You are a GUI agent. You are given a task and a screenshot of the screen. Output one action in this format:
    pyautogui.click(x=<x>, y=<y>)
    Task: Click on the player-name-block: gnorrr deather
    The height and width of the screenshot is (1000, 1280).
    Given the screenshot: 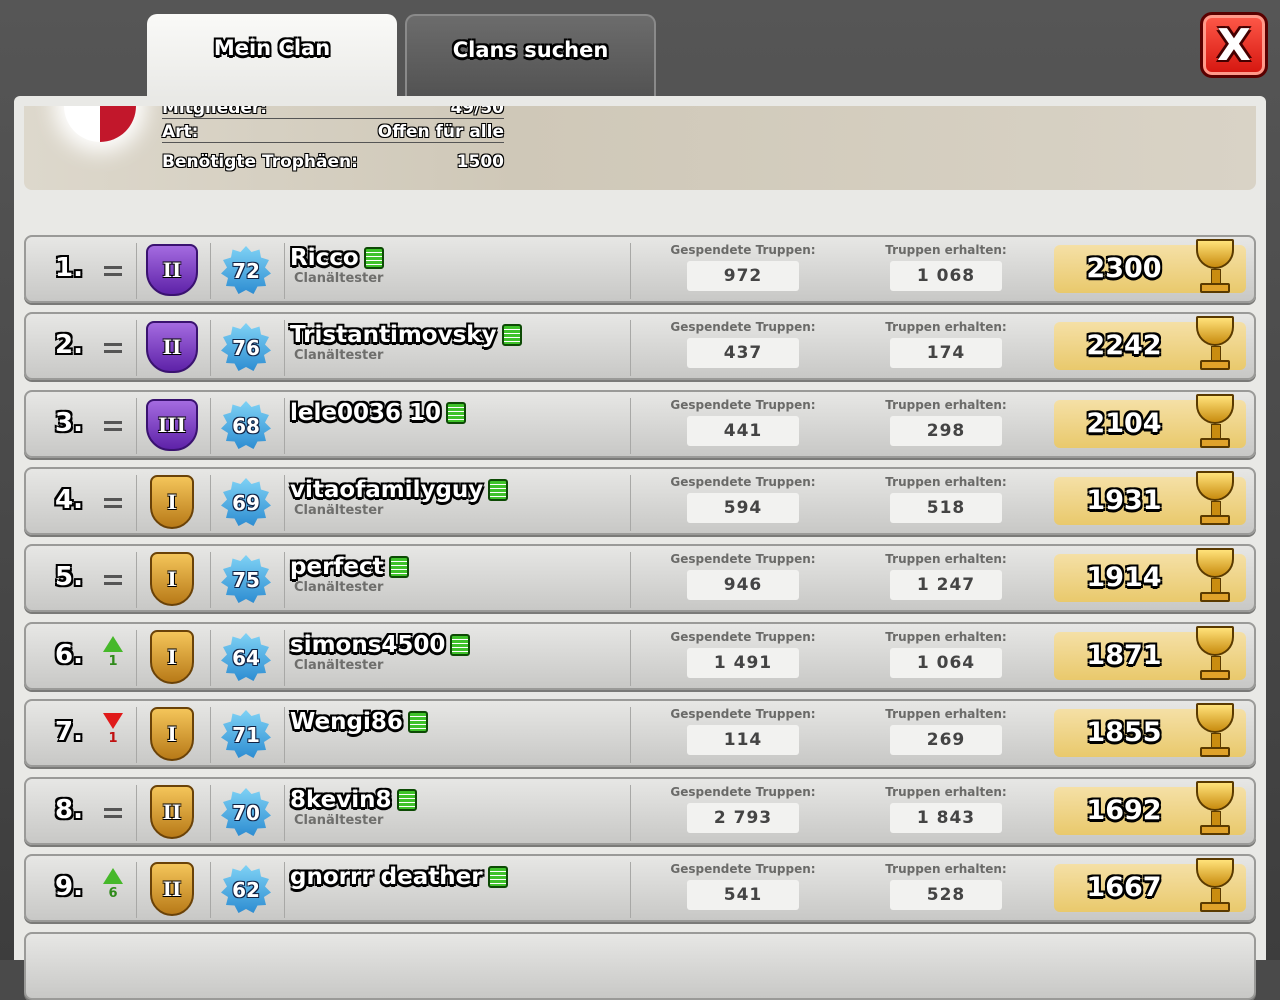 What is the action you would take?
    pyautogui.click(x=399, y=877)
    